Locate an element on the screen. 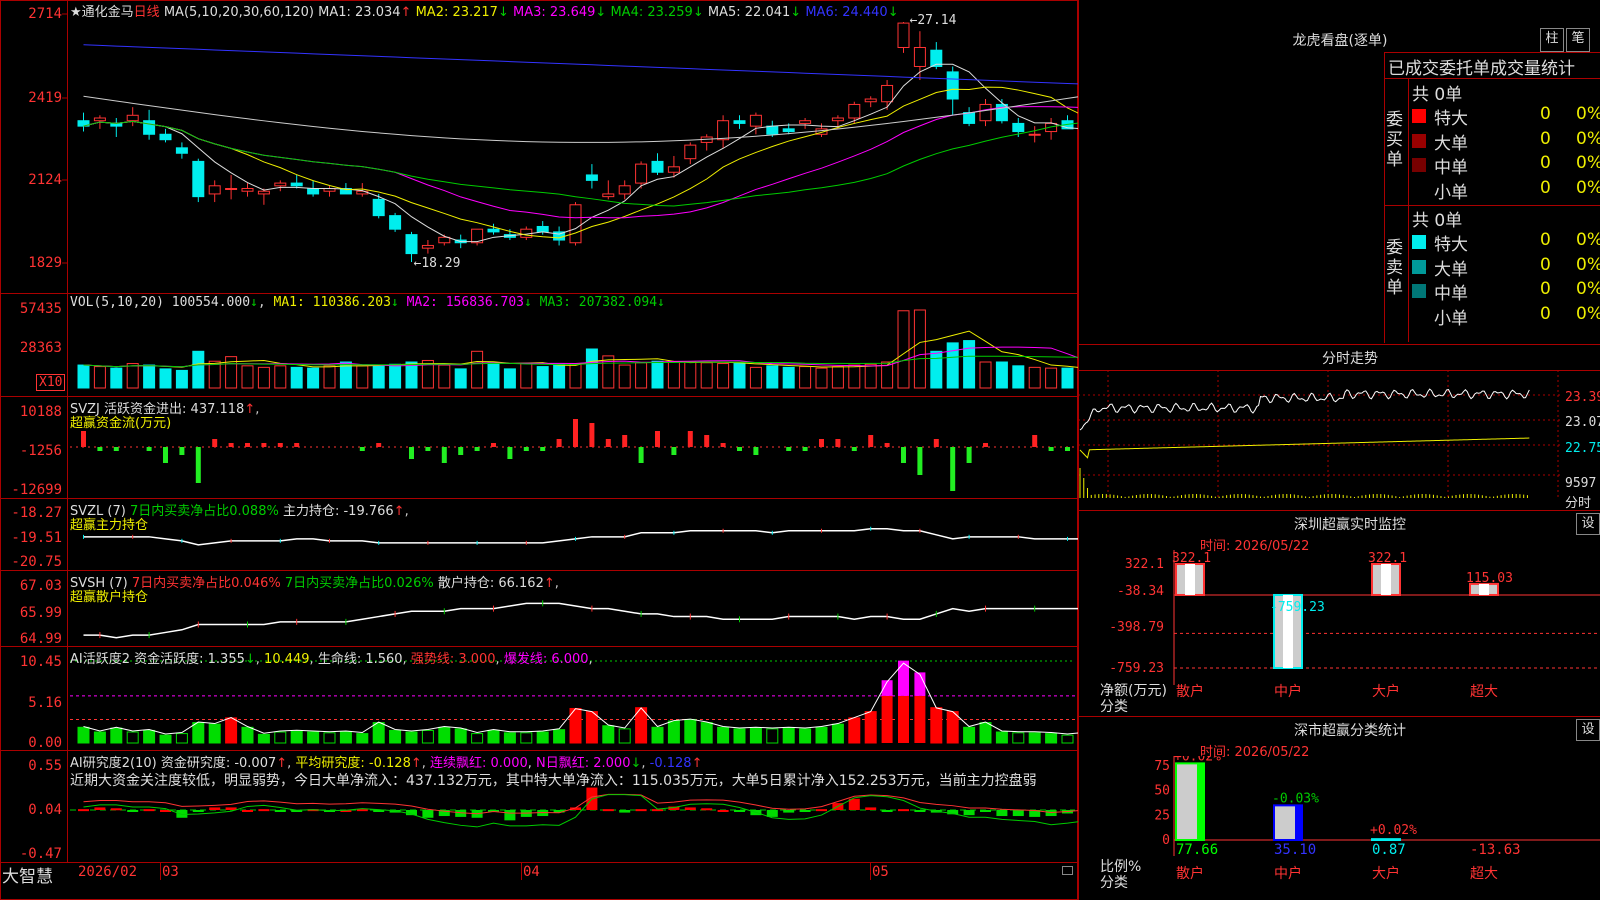 The image size is (1600, 900). tick-mode-button: 笔 is located at coordinates (1578, 40).